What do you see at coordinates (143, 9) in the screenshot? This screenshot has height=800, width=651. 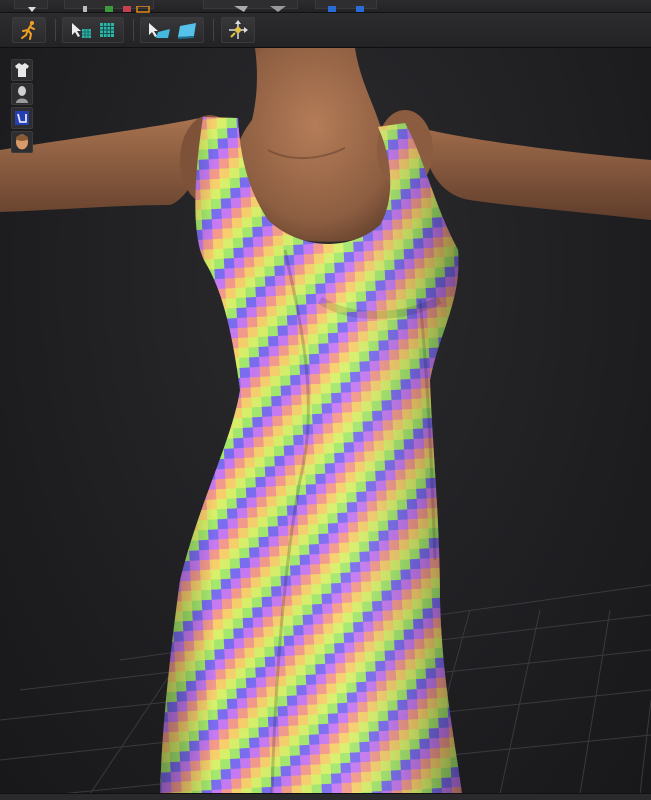 I see `edit-icon` at bounding box center [143, 9].